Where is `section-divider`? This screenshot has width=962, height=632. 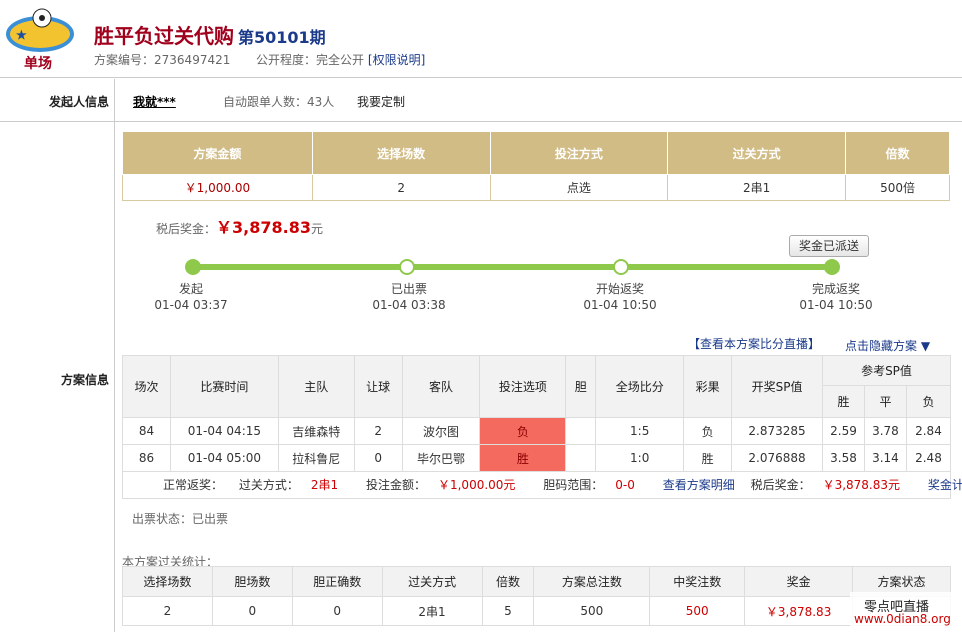 section-divider is located at coordinates (481, 121).